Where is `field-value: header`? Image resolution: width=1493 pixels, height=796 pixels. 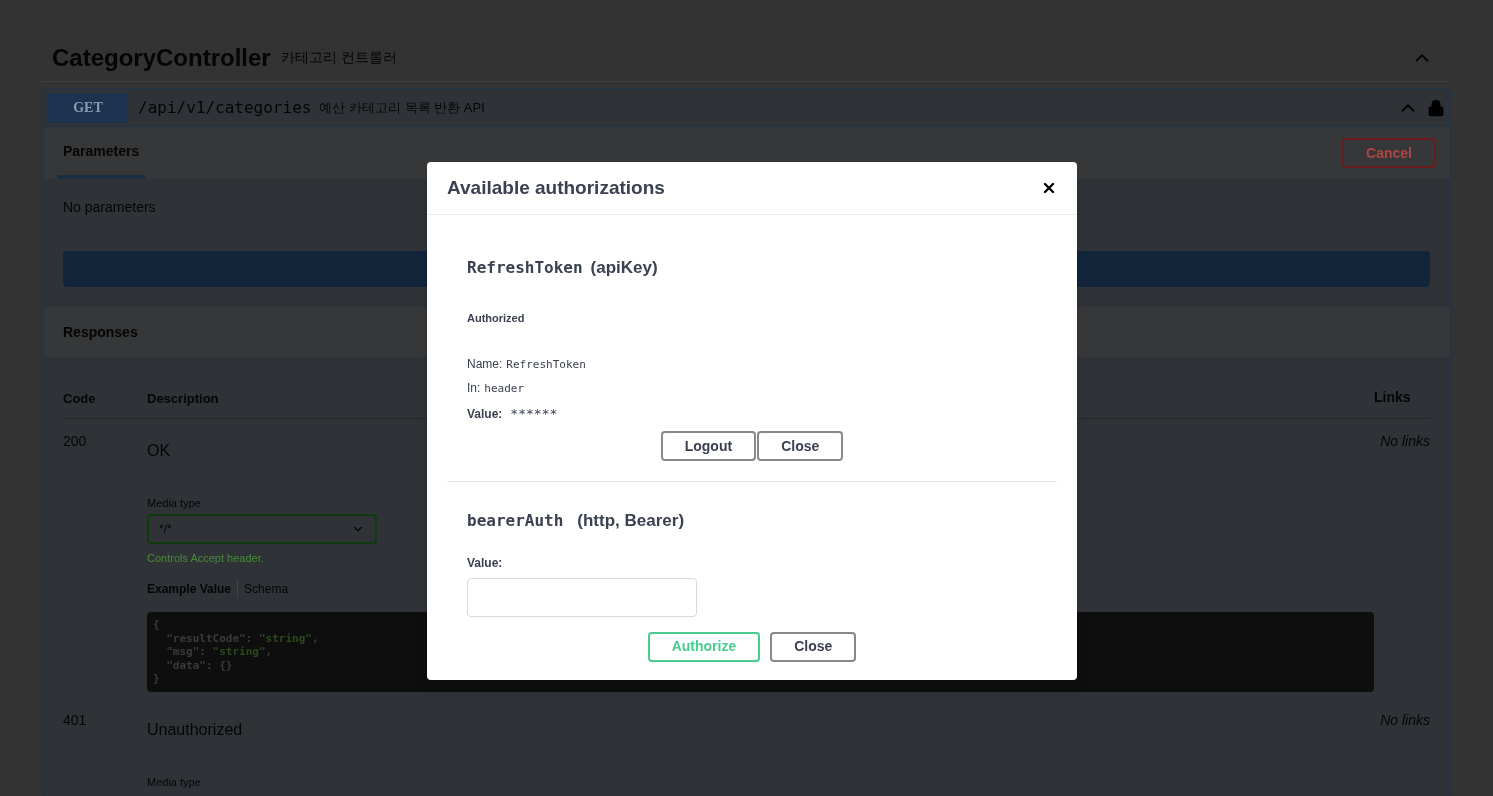
field-value: header is located at coordinates (504, 389).